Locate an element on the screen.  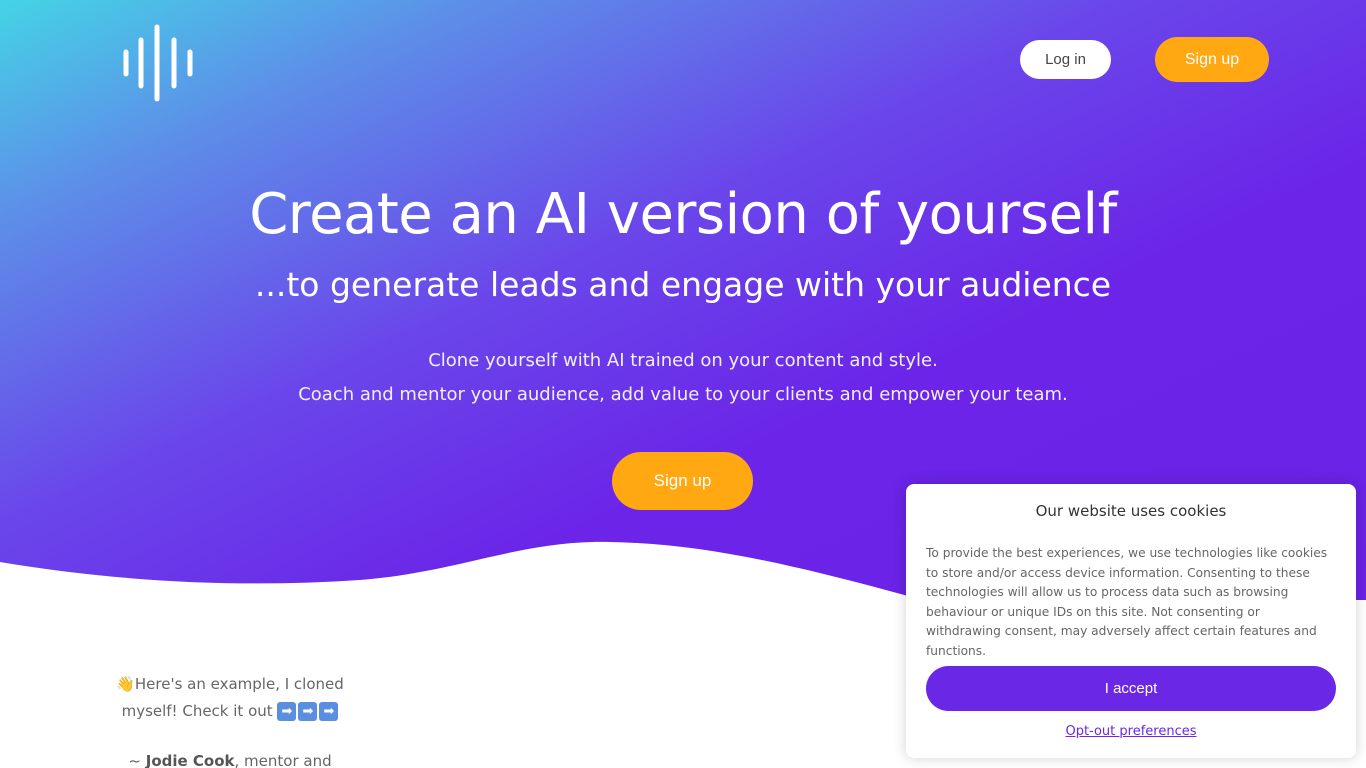
cookie-accept-button: I accept is located at coordinates (1131, 688).